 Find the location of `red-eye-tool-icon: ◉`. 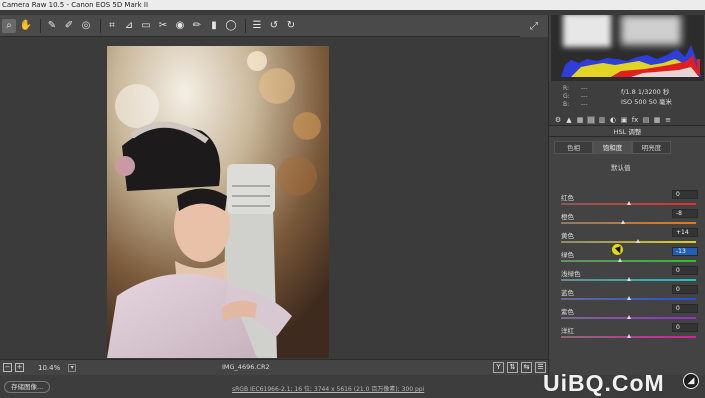

red-eye-tool-icon: ◉ is located at coordinates (180, 26).